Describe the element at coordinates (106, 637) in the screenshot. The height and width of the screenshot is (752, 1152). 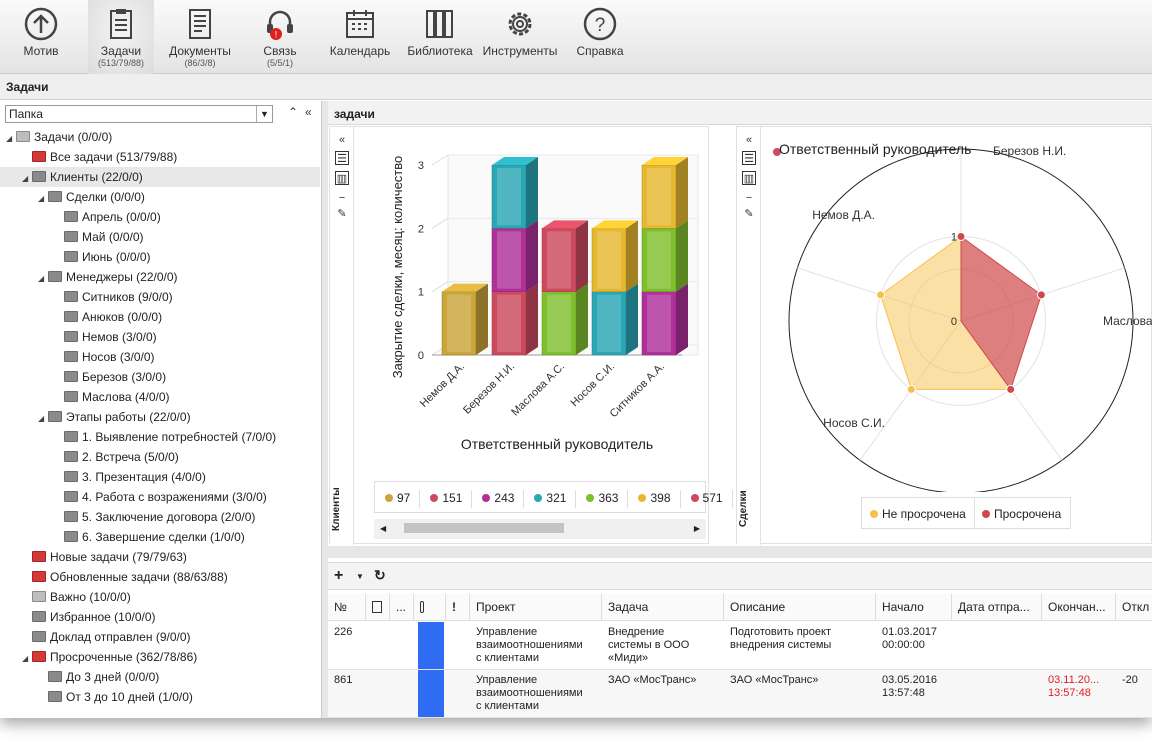
I see `tree-item: Доклад отправлен (9/0/0)` at that location.